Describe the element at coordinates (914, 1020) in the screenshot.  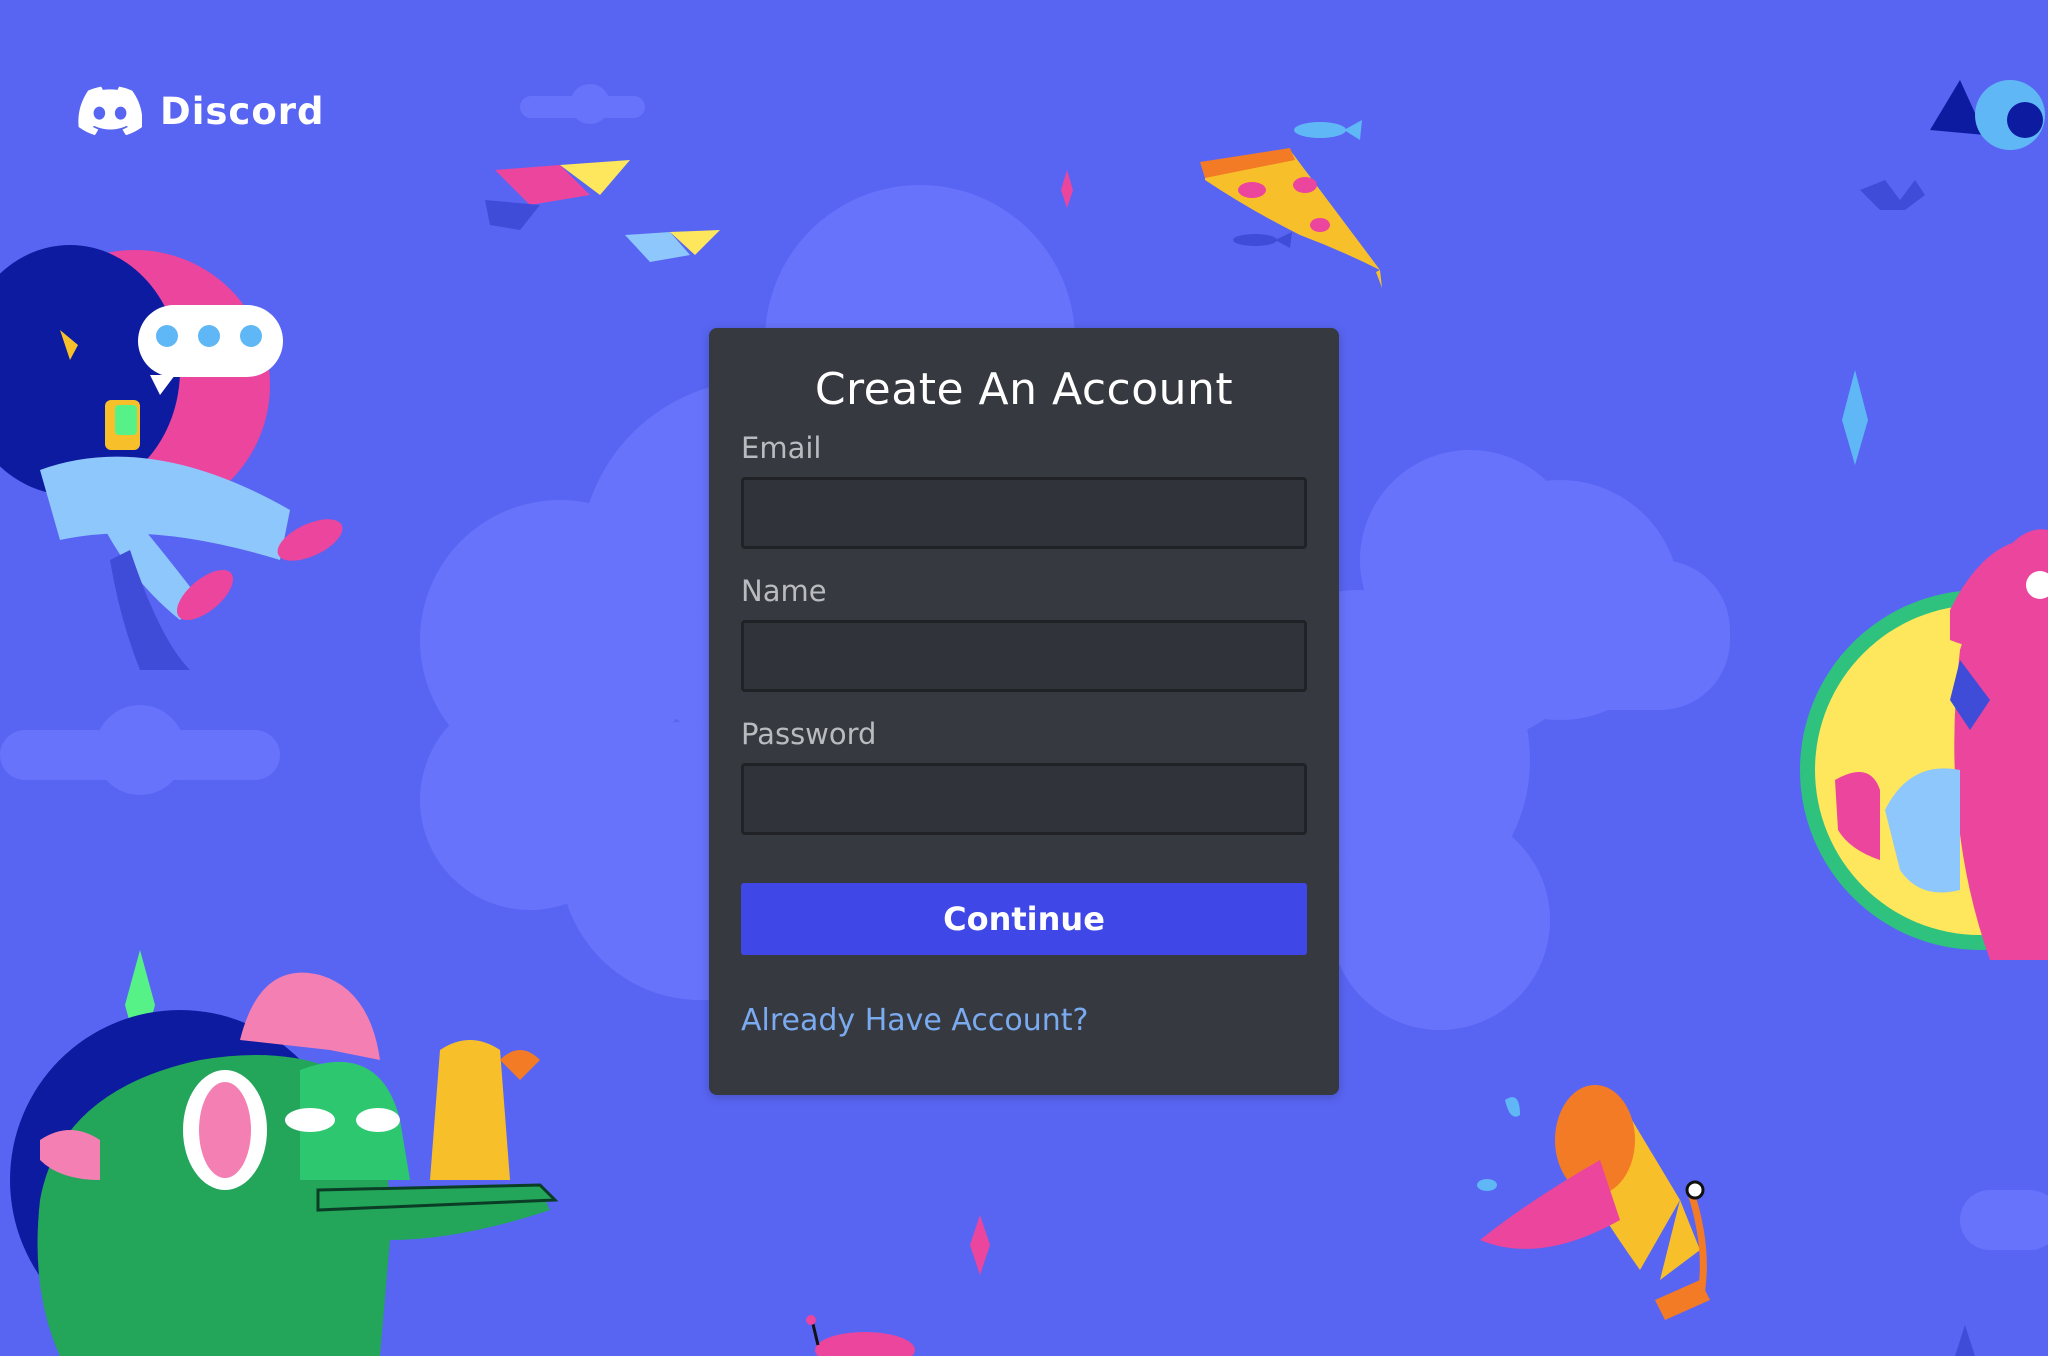
I see `already-have-account-link: Already Have Account?` at that location.